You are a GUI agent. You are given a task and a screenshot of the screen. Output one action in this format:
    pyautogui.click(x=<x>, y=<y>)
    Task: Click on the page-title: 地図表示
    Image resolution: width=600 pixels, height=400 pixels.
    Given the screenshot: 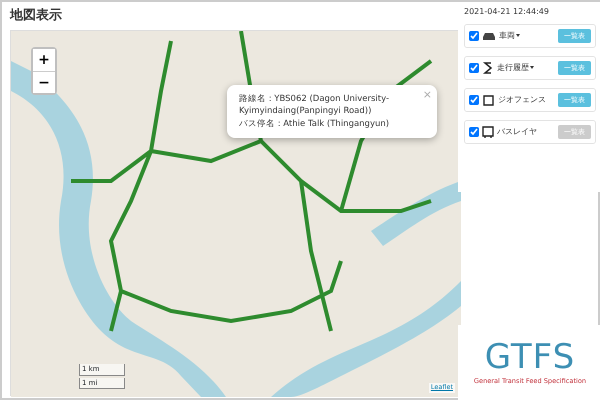 What is the action you would take?
    pyautogui.click(x=36, y=16)
    